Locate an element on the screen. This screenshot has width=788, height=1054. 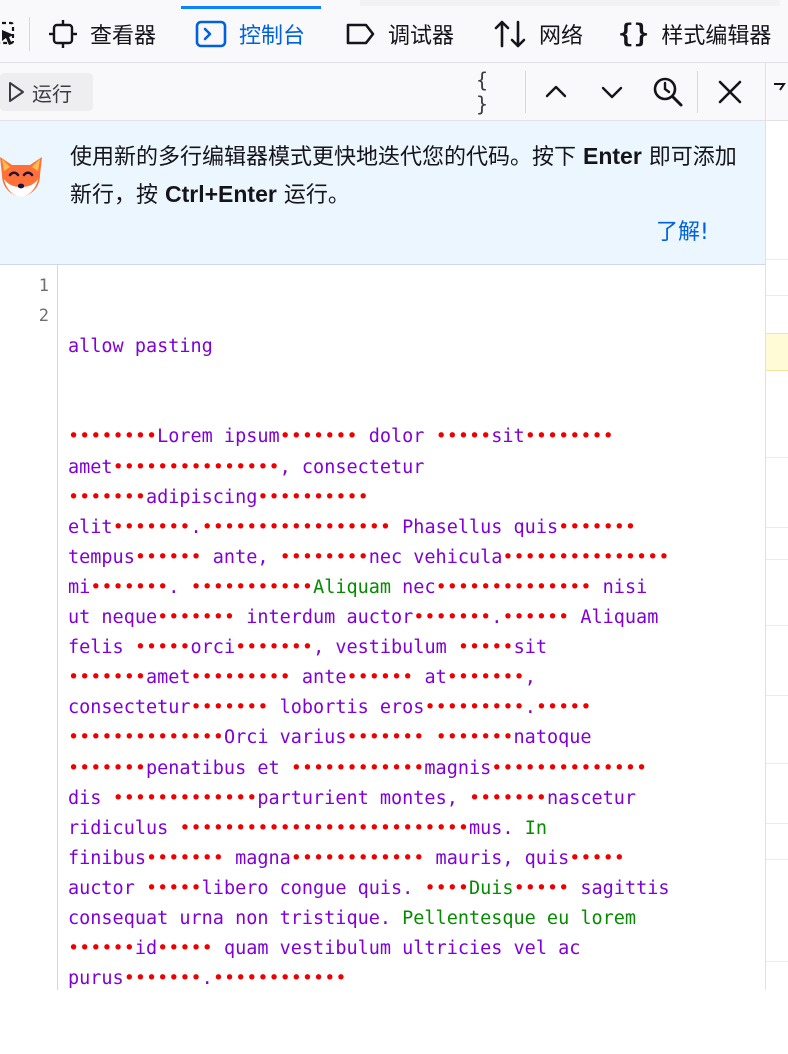
history-previous-button is located at coordinates (556, 92).